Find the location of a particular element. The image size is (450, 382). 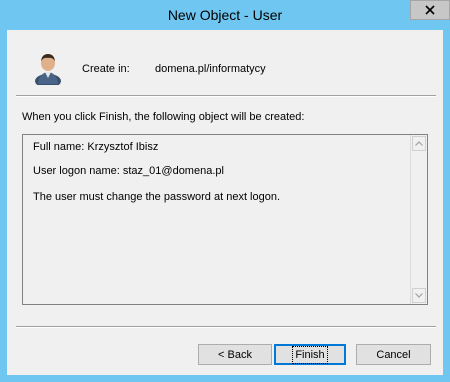

close-icon is located at coordinates (430, 10).